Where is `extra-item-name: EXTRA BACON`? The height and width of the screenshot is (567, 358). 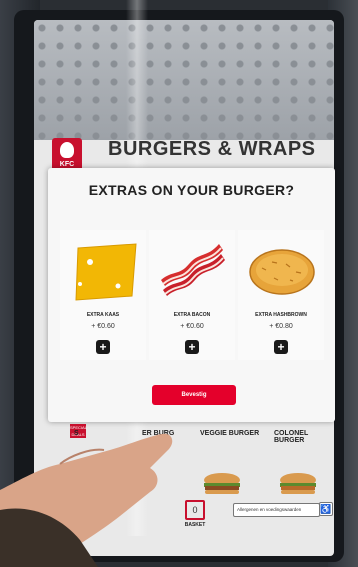 extra-item-name: EXTRA BACON is located at coordinates (192, 315).